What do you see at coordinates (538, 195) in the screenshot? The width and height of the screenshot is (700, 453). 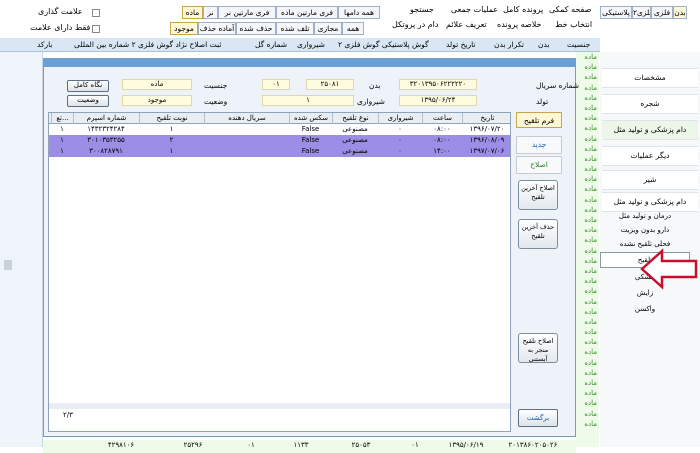 I see `edit-last-insemination-button: اصلاح آخرین تلقیح` at bounding box center [538, 195].